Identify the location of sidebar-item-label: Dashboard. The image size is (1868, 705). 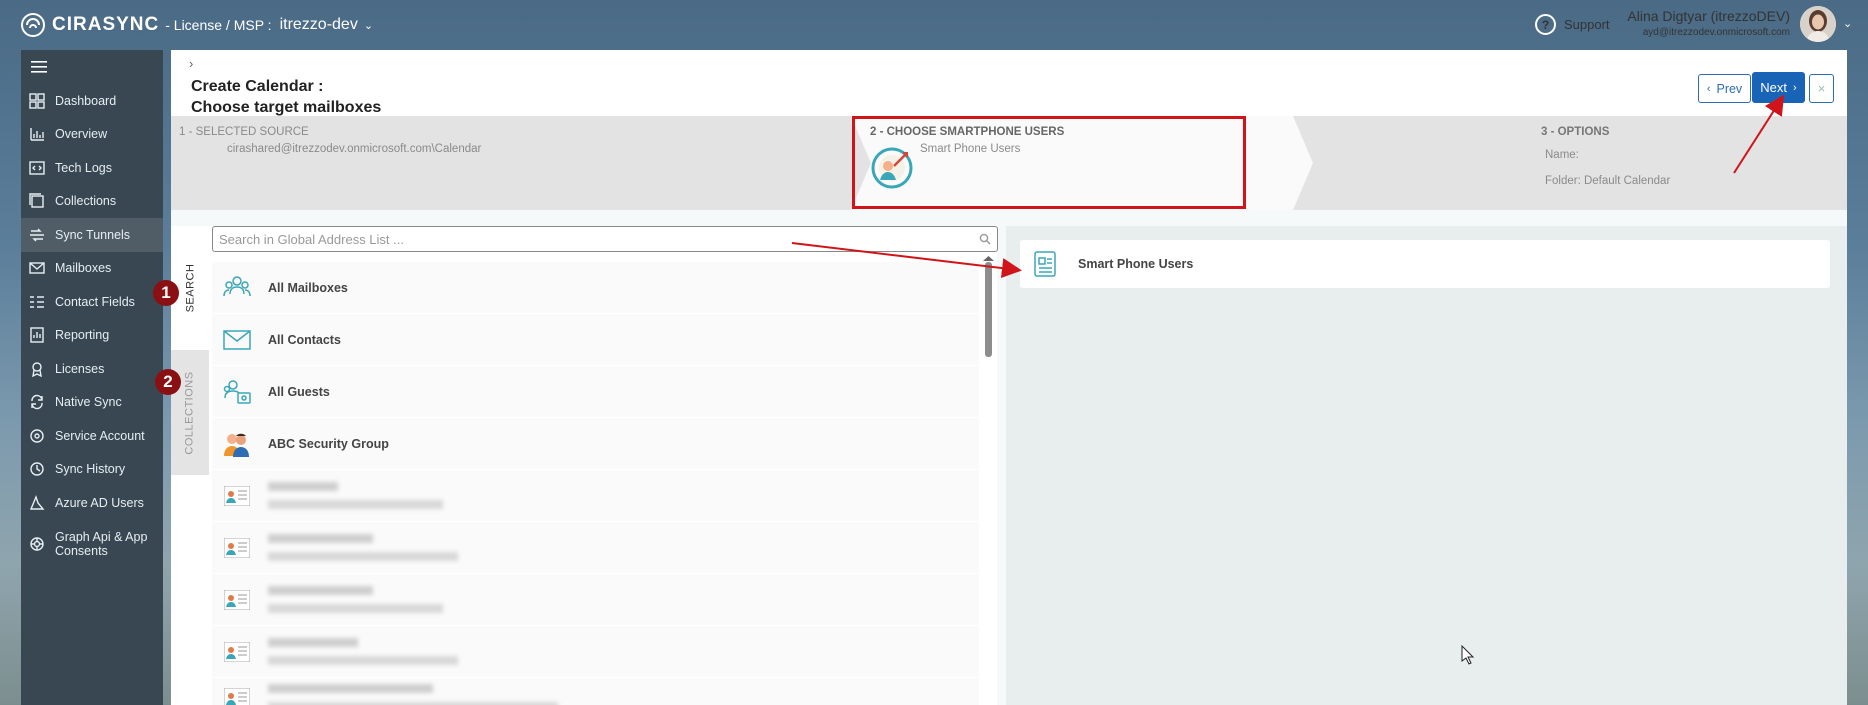
(86, 100).